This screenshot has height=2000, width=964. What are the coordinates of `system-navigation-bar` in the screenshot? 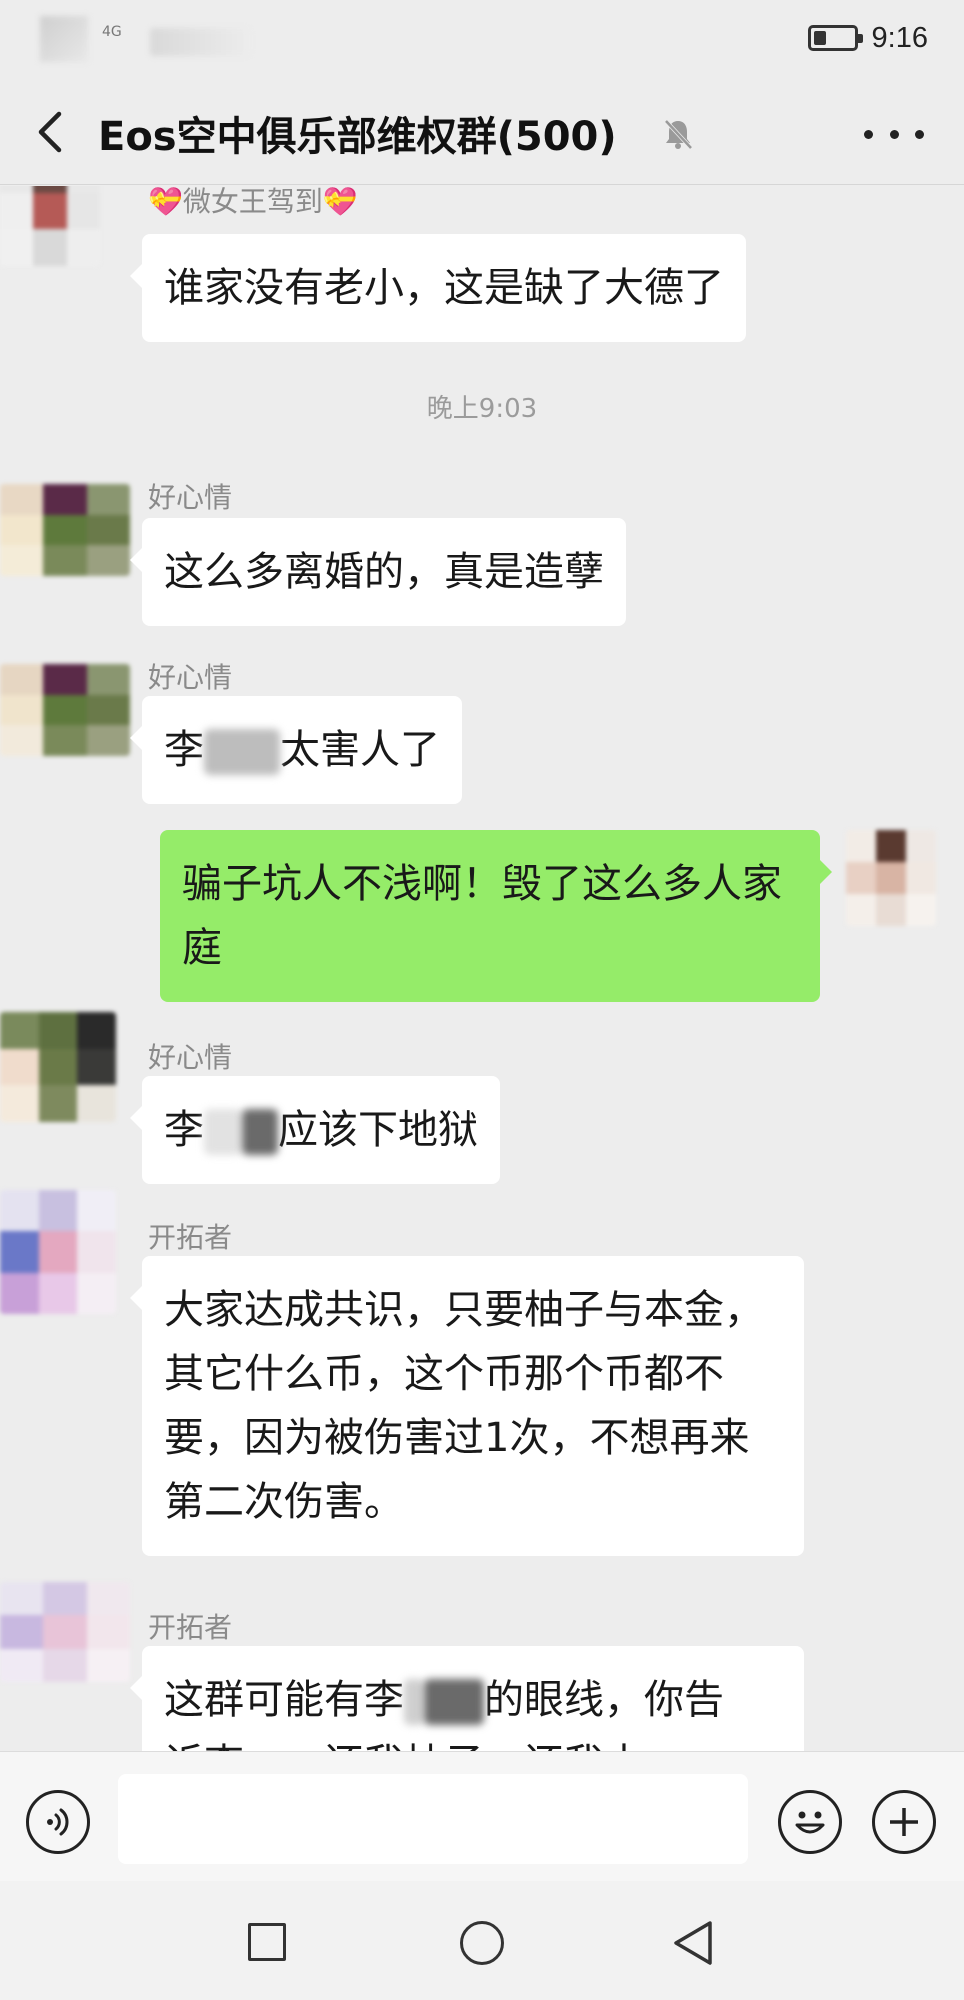 It's located at (482, 1940).